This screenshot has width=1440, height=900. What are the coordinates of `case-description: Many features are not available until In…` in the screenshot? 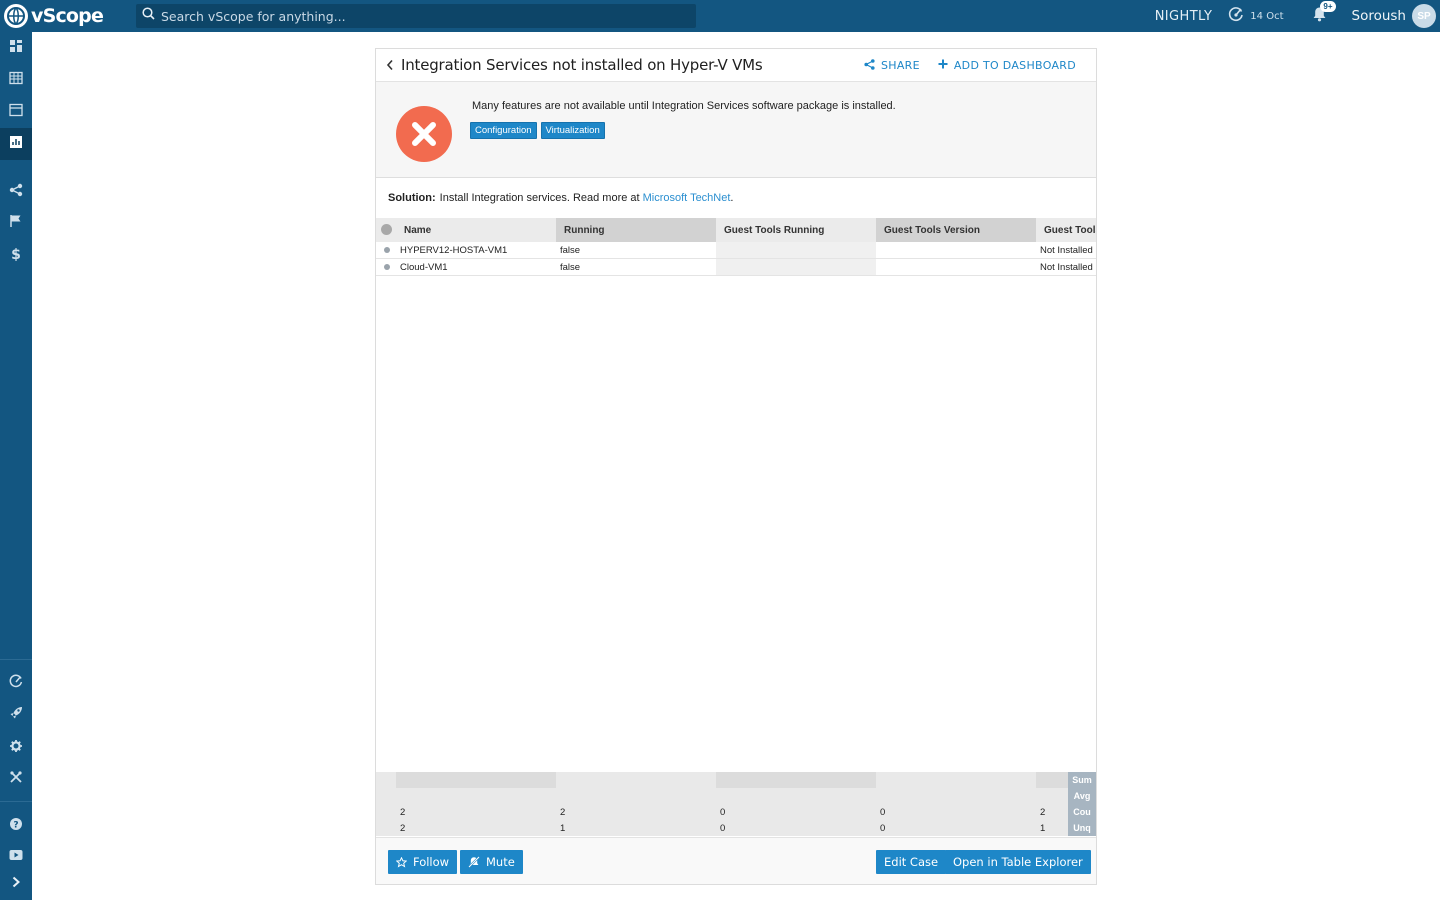 It's located at (684, 106).